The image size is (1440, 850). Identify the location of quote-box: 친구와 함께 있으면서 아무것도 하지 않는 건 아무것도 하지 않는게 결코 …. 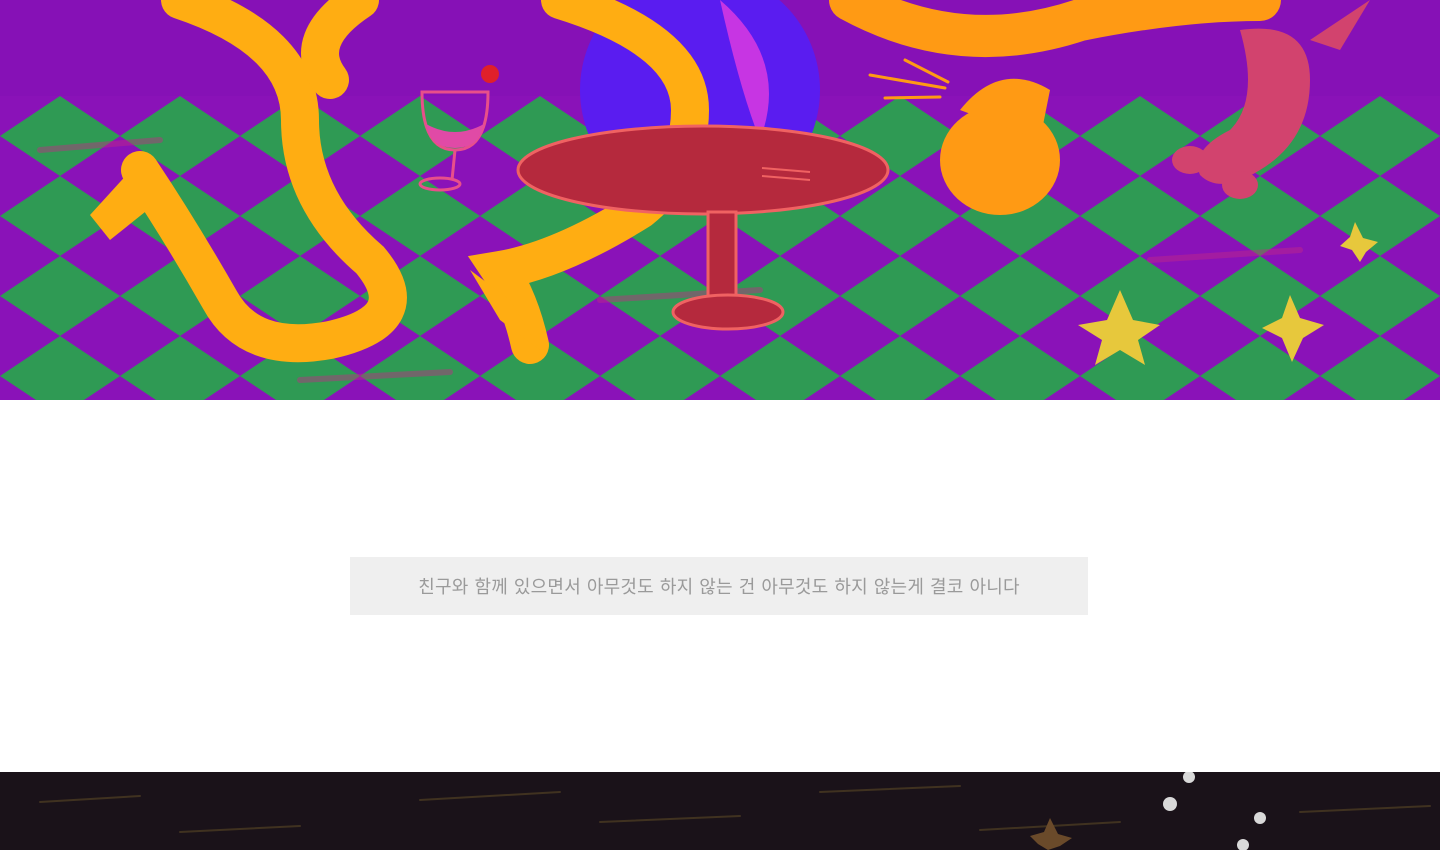
(719, 586).